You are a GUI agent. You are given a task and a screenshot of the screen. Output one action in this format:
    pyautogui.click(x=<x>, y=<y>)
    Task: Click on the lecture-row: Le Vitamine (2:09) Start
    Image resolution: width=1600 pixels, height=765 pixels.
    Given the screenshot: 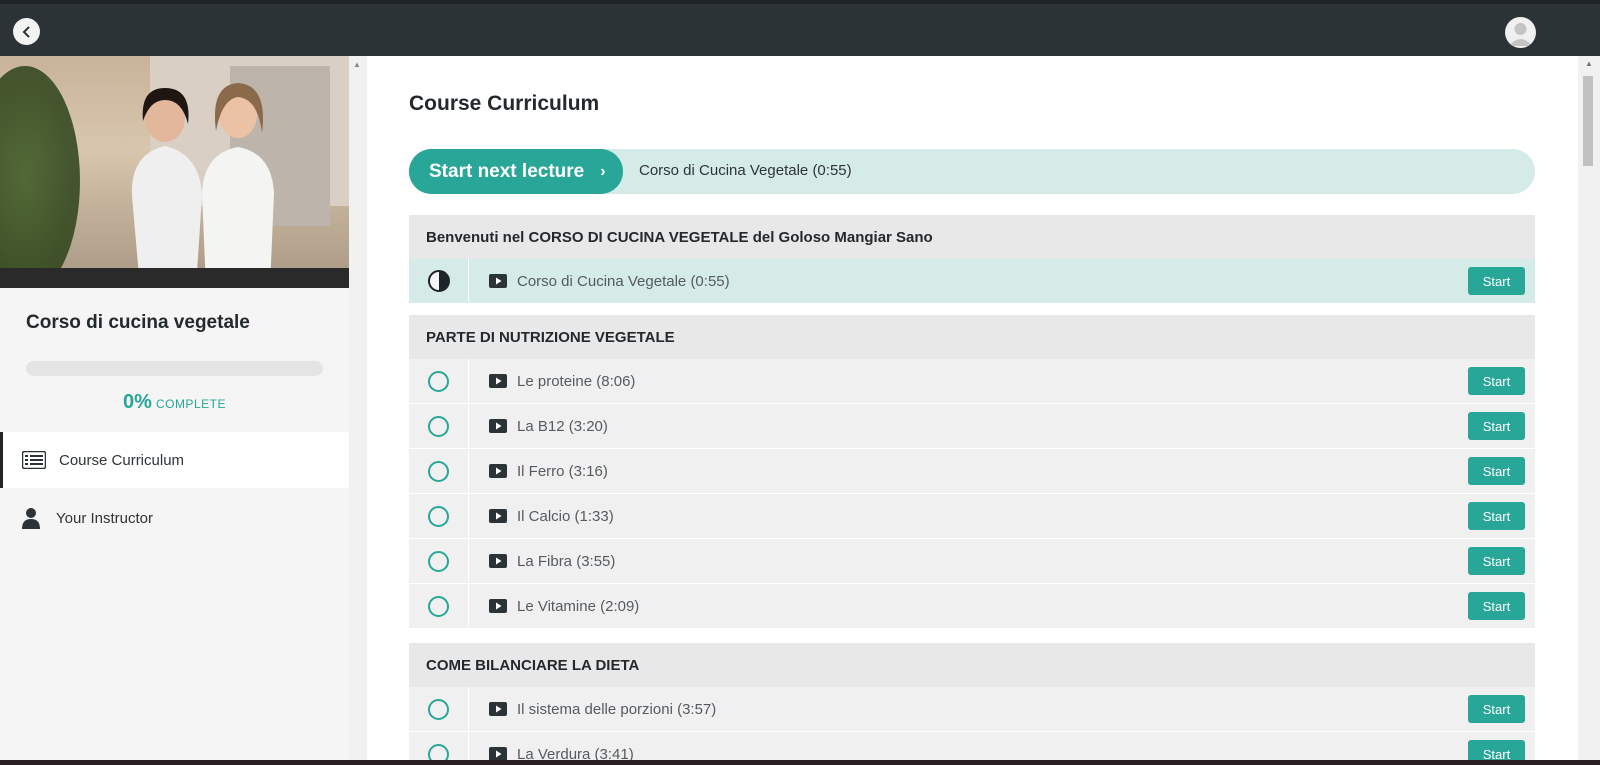 What is the action you would take?
    pyautogui.click(x=972, y=606)
    